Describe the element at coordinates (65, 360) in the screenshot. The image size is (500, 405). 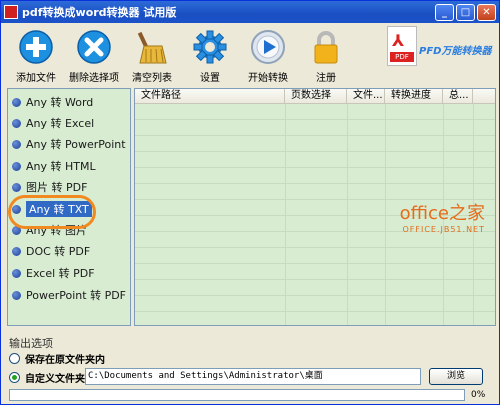
I see `radio-save-original-label: 保存在原文件夹内` at that location.